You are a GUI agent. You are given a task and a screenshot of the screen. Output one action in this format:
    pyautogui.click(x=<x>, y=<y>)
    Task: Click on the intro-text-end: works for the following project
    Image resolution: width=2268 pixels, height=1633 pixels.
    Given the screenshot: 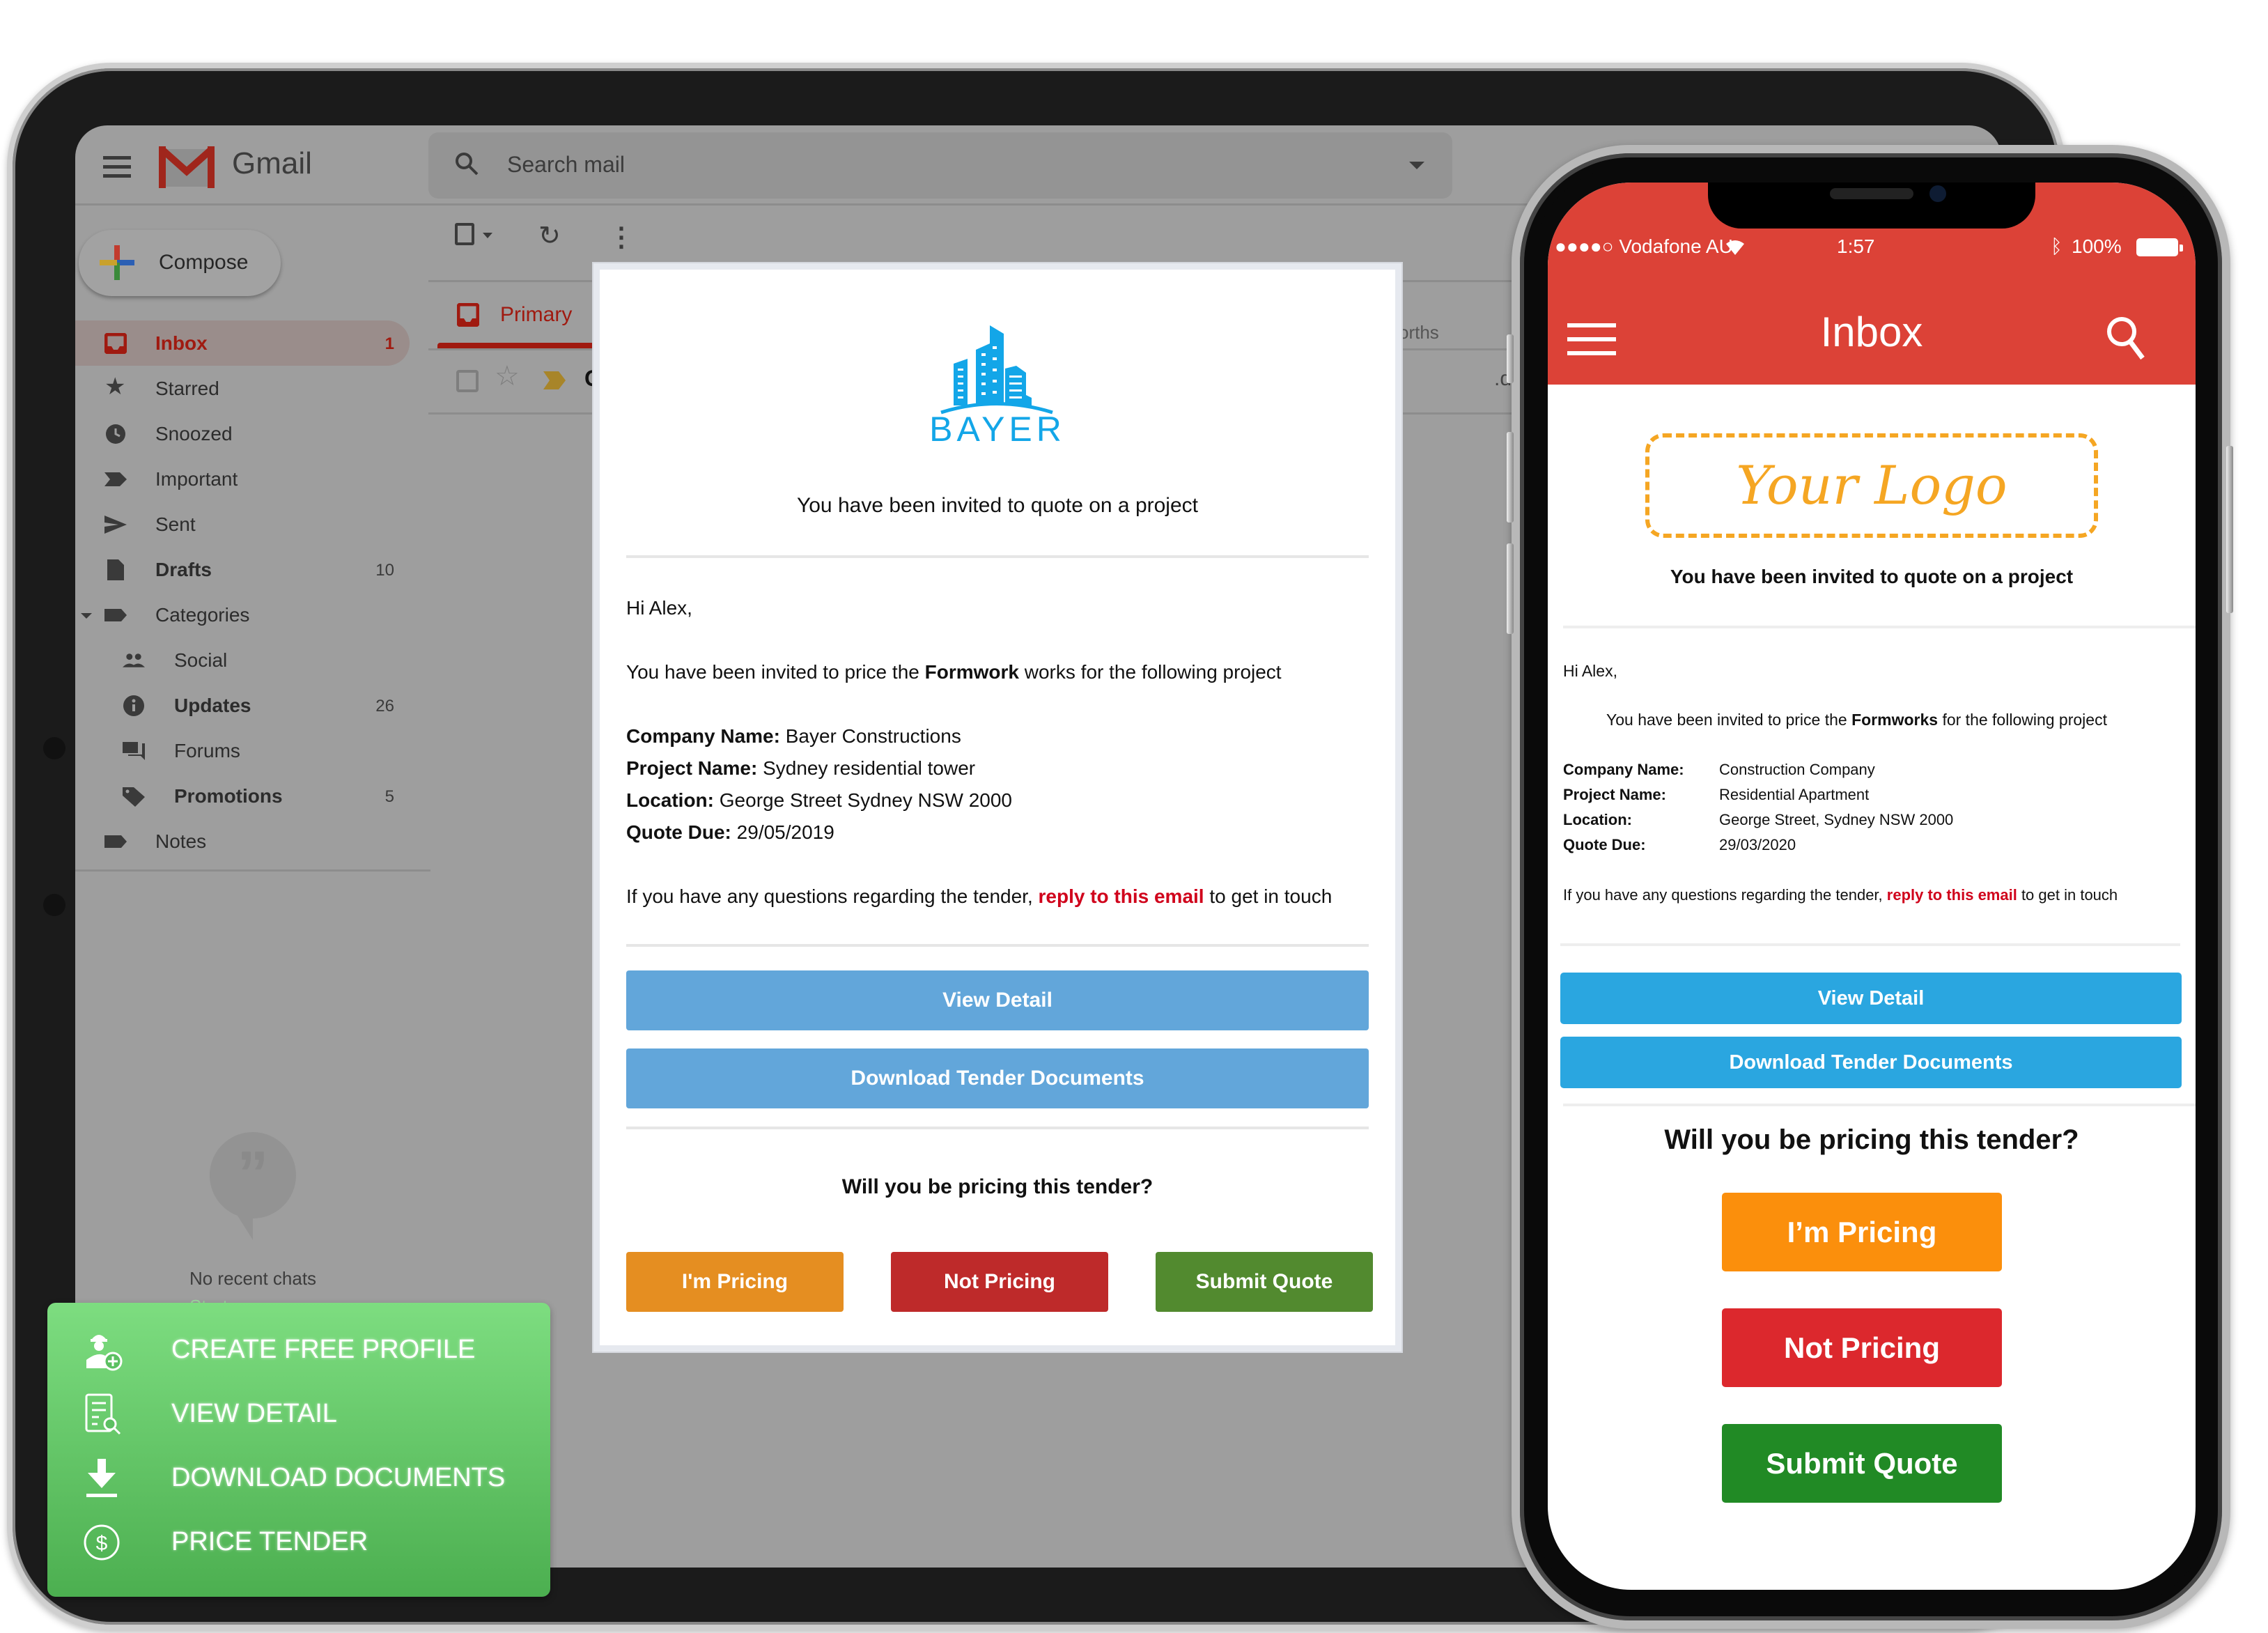 What is the action you would take?
    pyautogui.click(x=1150, y=672)
    